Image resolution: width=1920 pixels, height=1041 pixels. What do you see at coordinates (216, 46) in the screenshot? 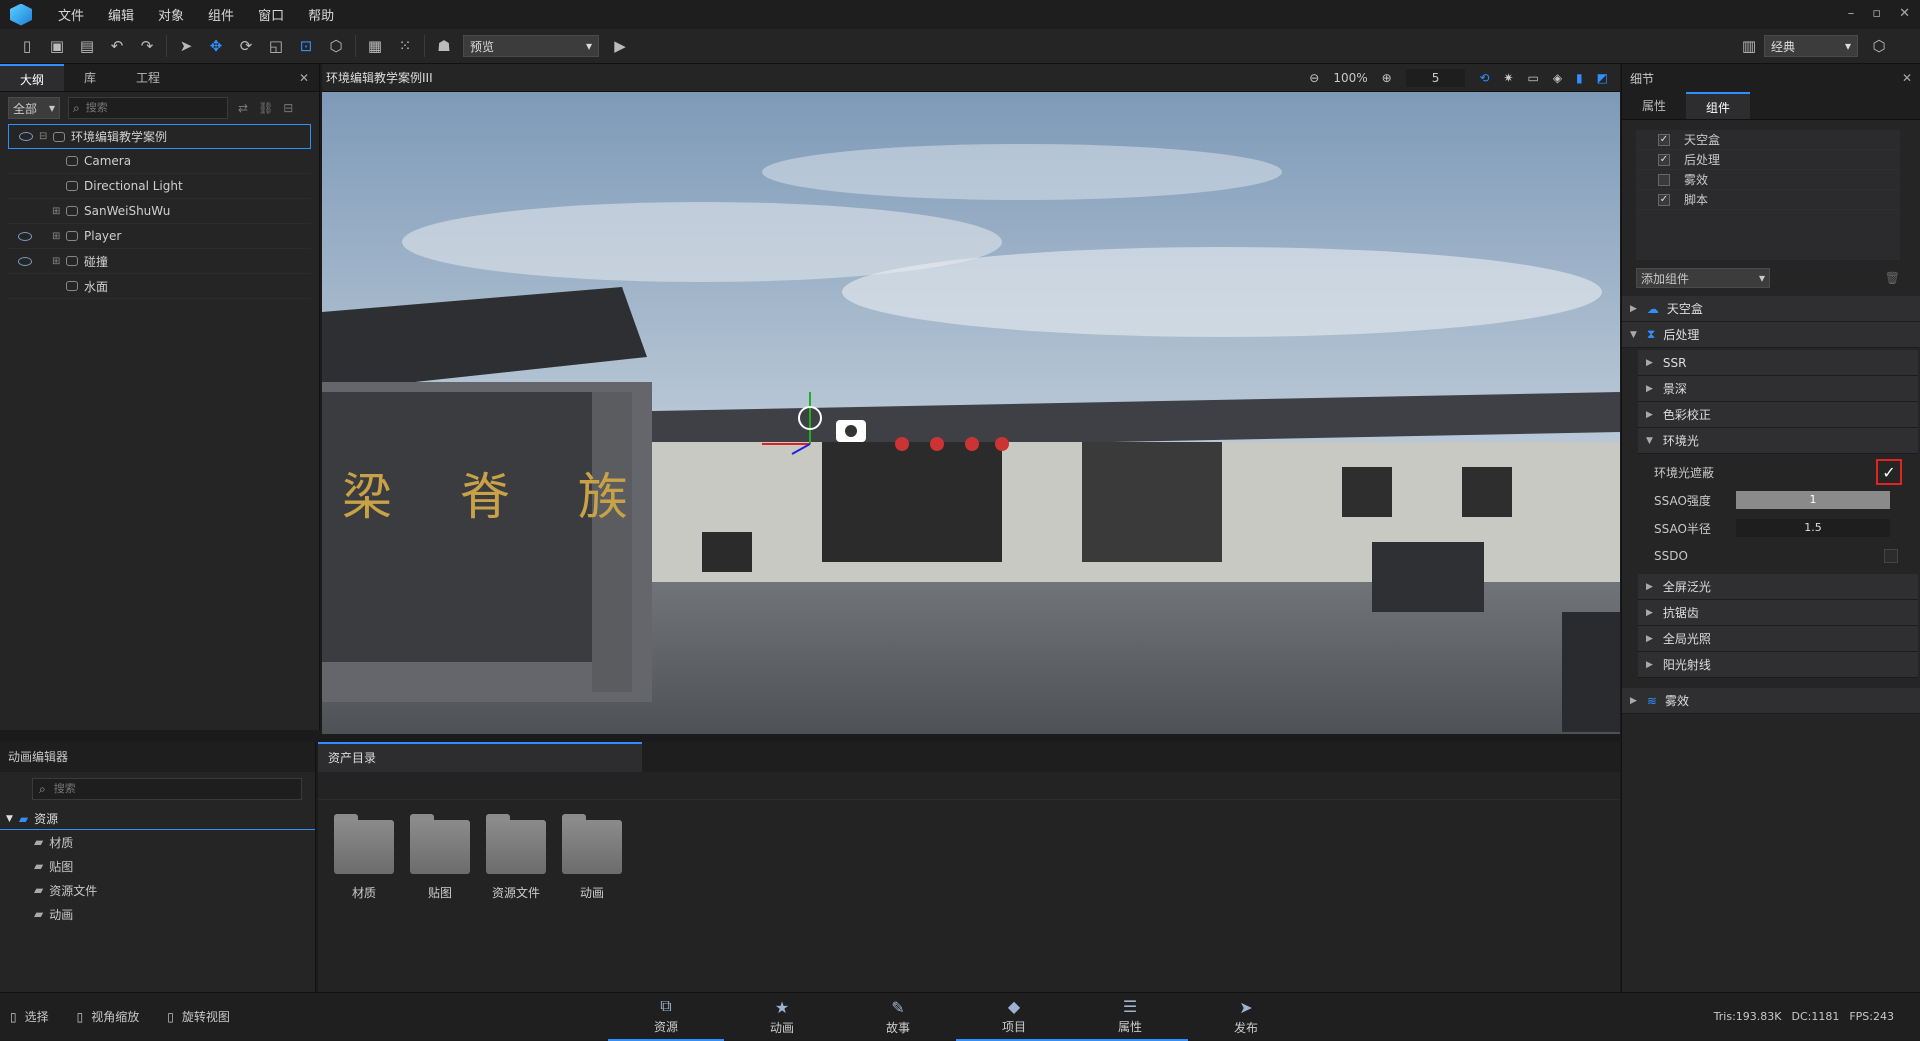
I see `move-icon: ✥` at bounding box center [216, 46].